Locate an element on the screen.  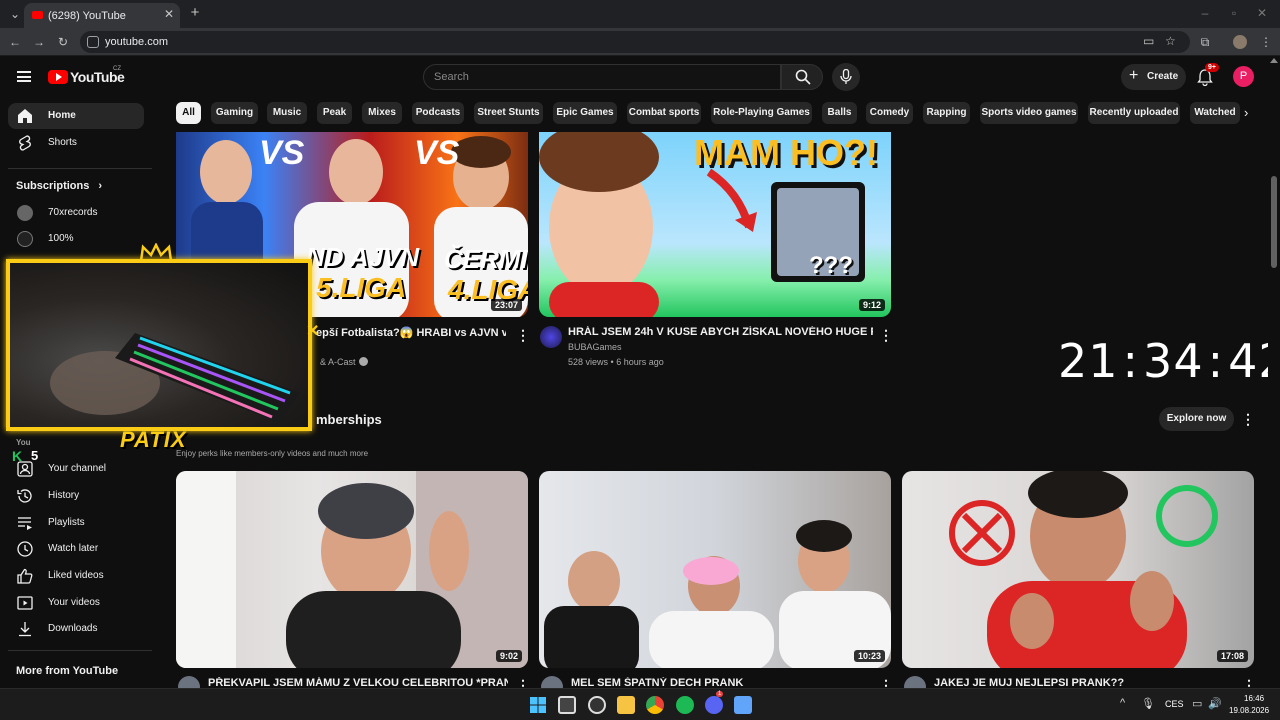
chip-mixes: Mixes is located at coordinates (382, 113).